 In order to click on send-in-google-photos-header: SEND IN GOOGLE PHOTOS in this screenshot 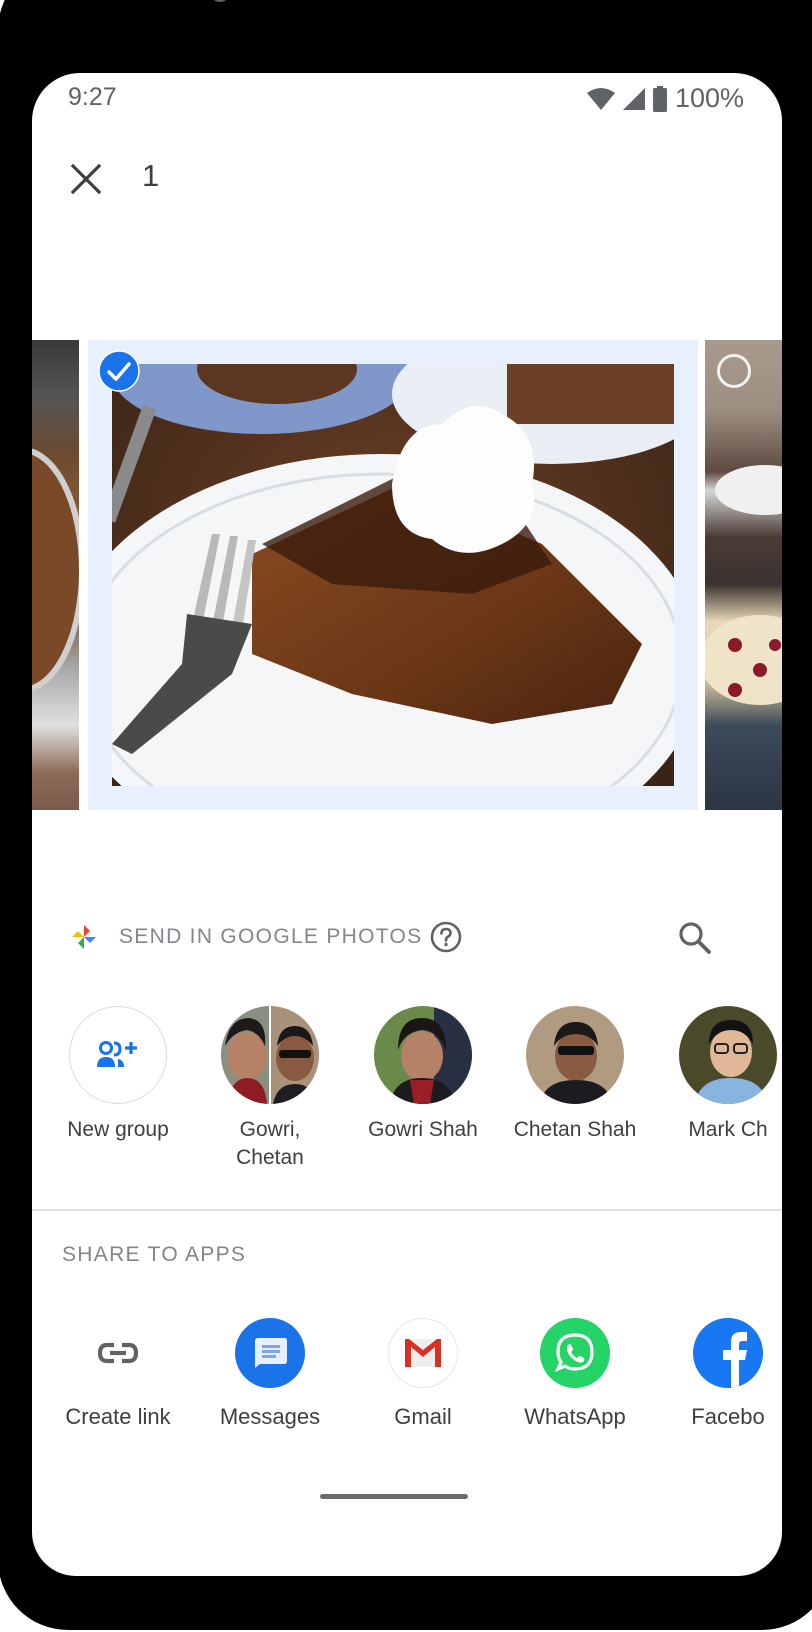, I will do `click(407, 937)`.